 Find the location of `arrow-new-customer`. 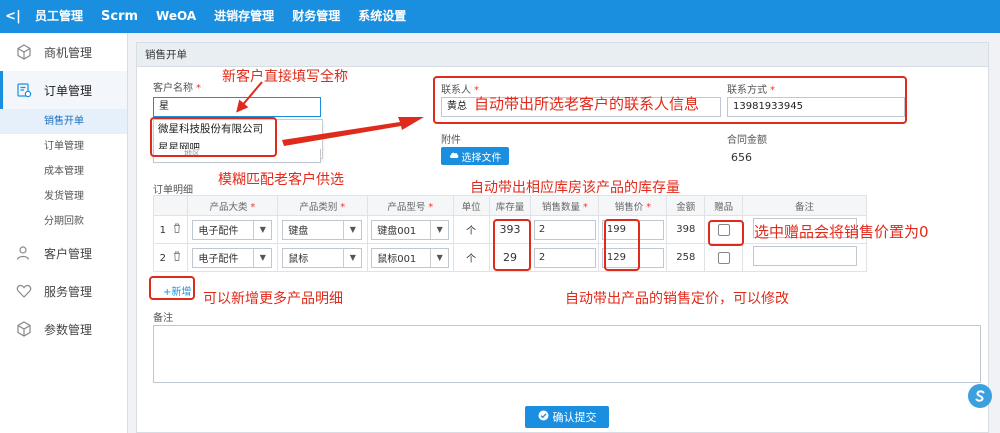

arrow-new-customer is located at coordinates (249, 97).